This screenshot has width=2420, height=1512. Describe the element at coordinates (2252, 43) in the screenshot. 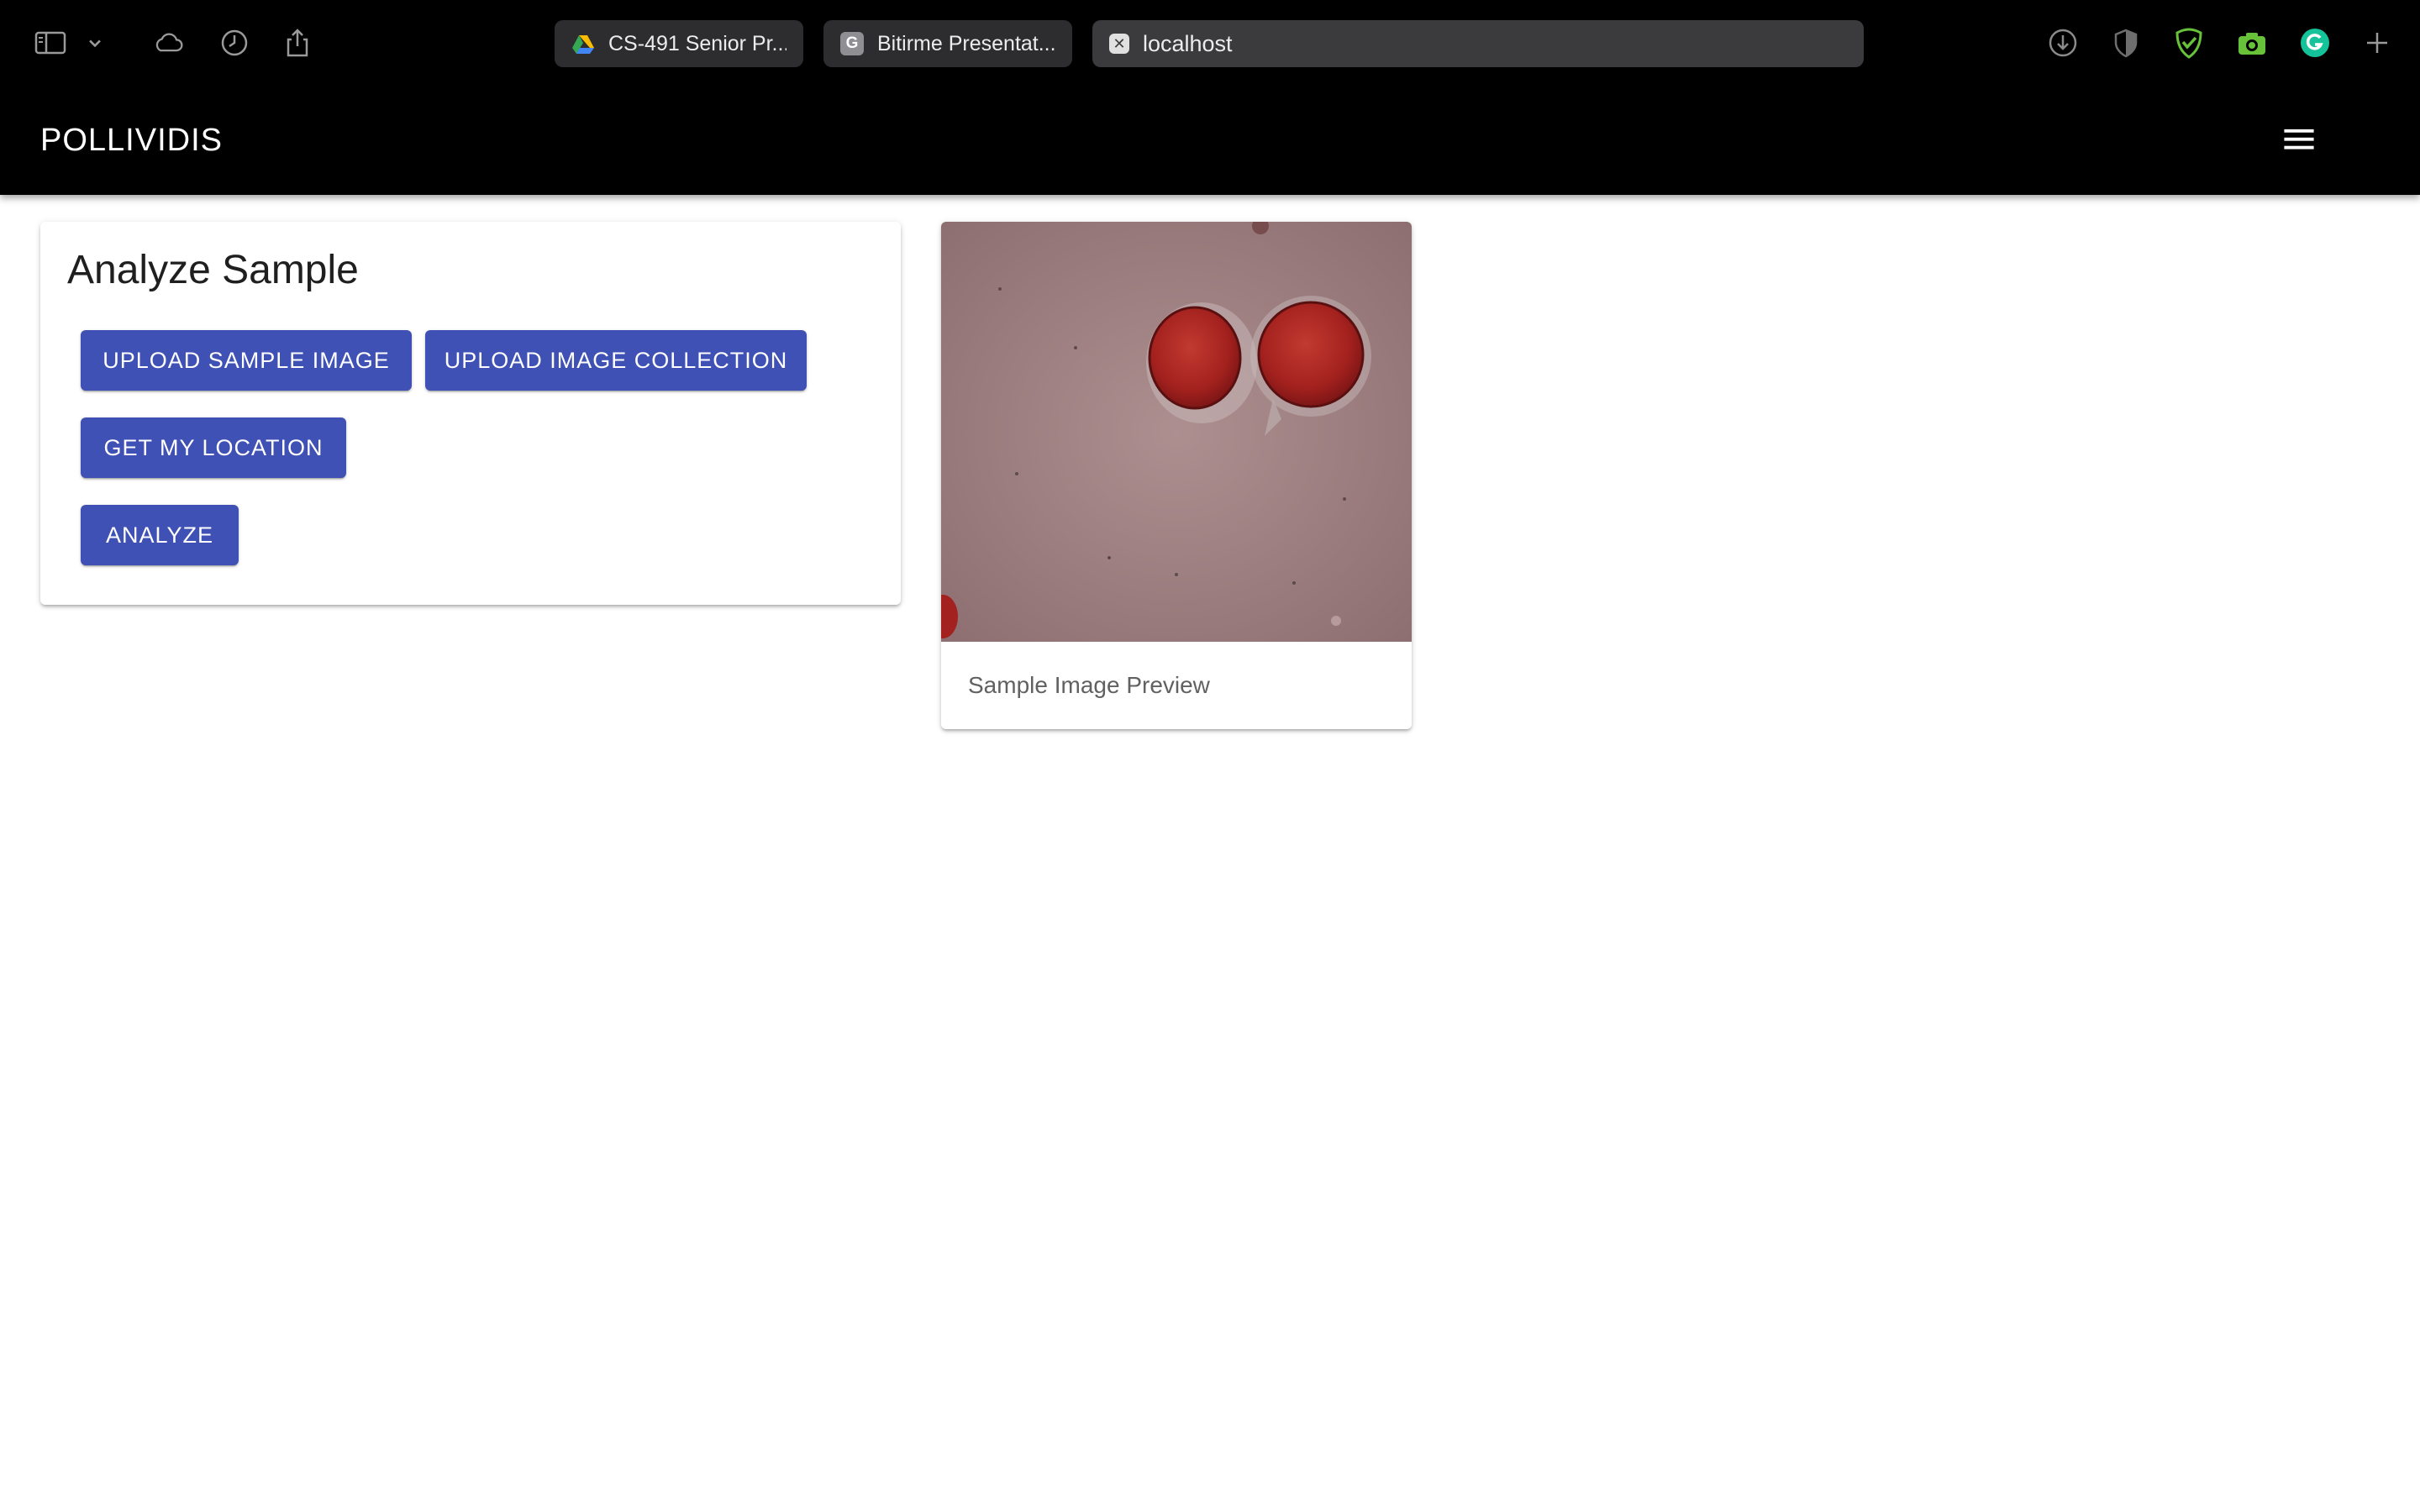

I see `camera-icon` at that location.